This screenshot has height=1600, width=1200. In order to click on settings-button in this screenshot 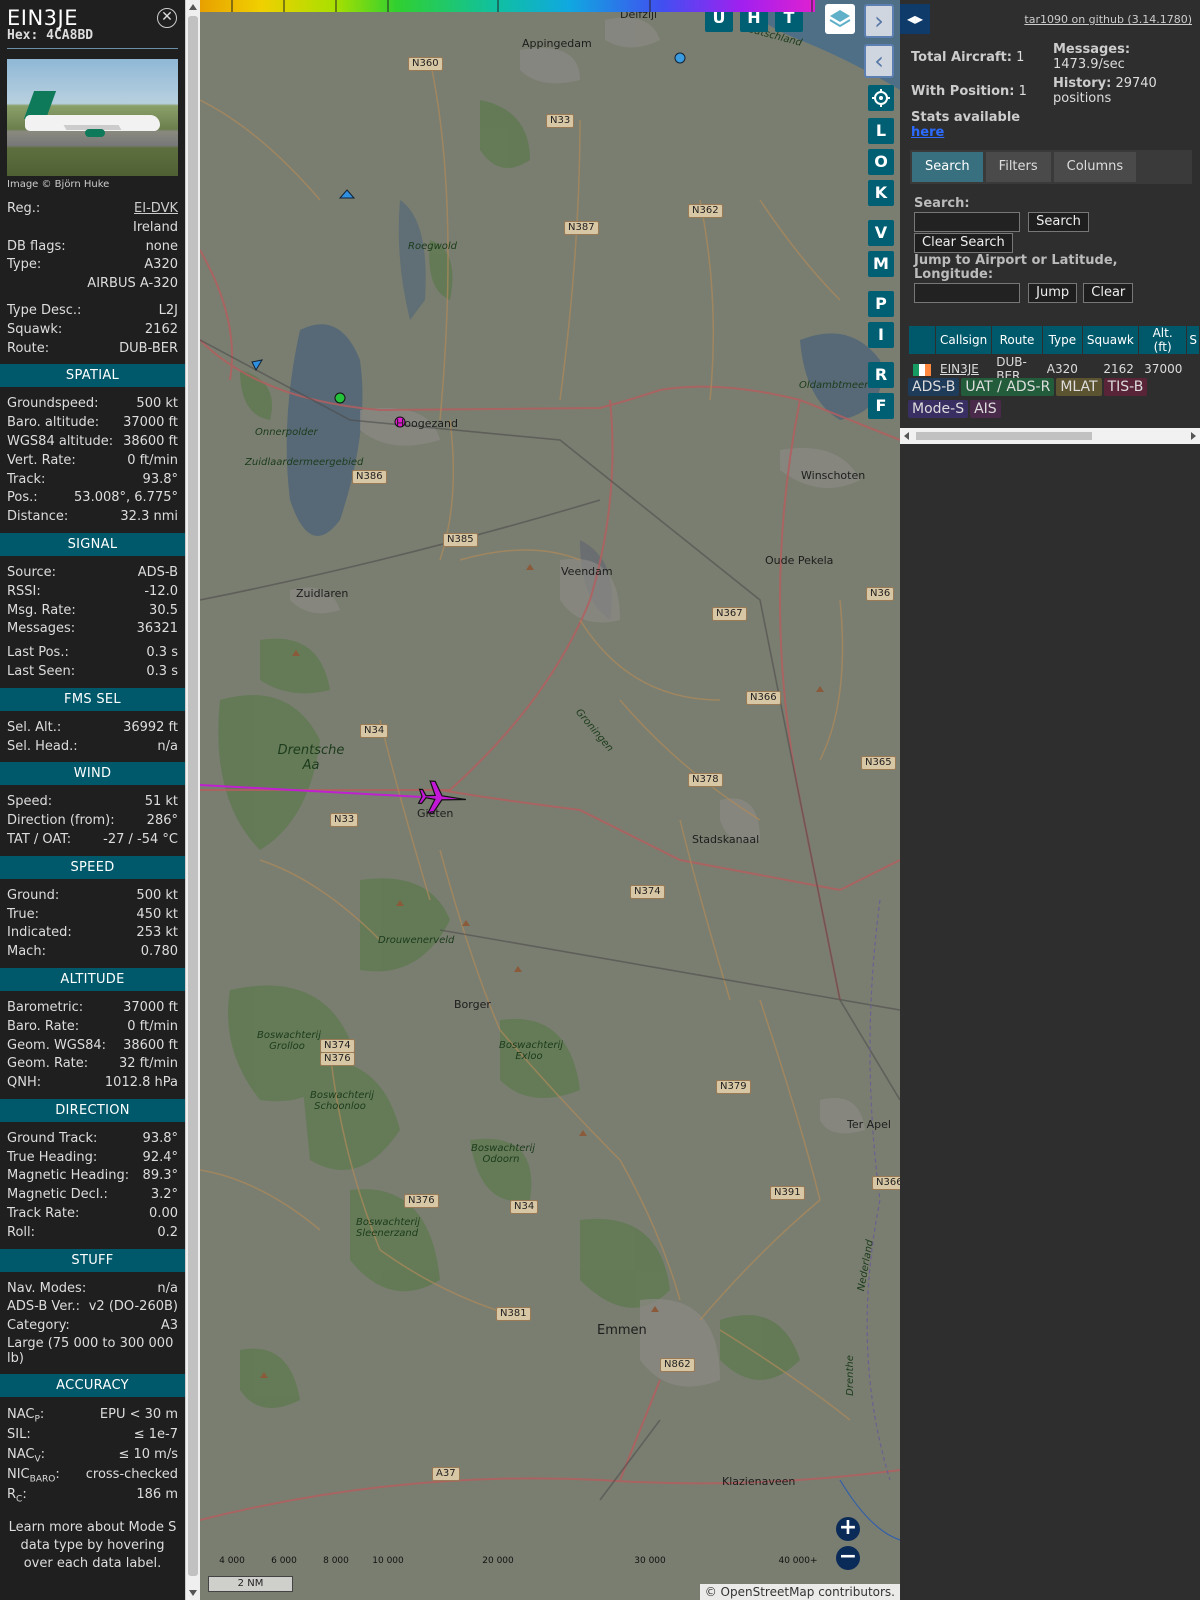, I will do `click(881, 98)`.